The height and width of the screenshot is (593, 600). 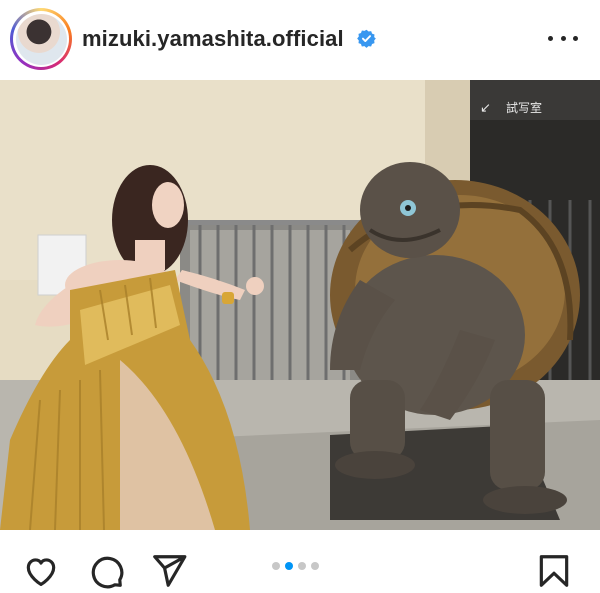 I want to click on send-icon, so click(x=170, y=571).